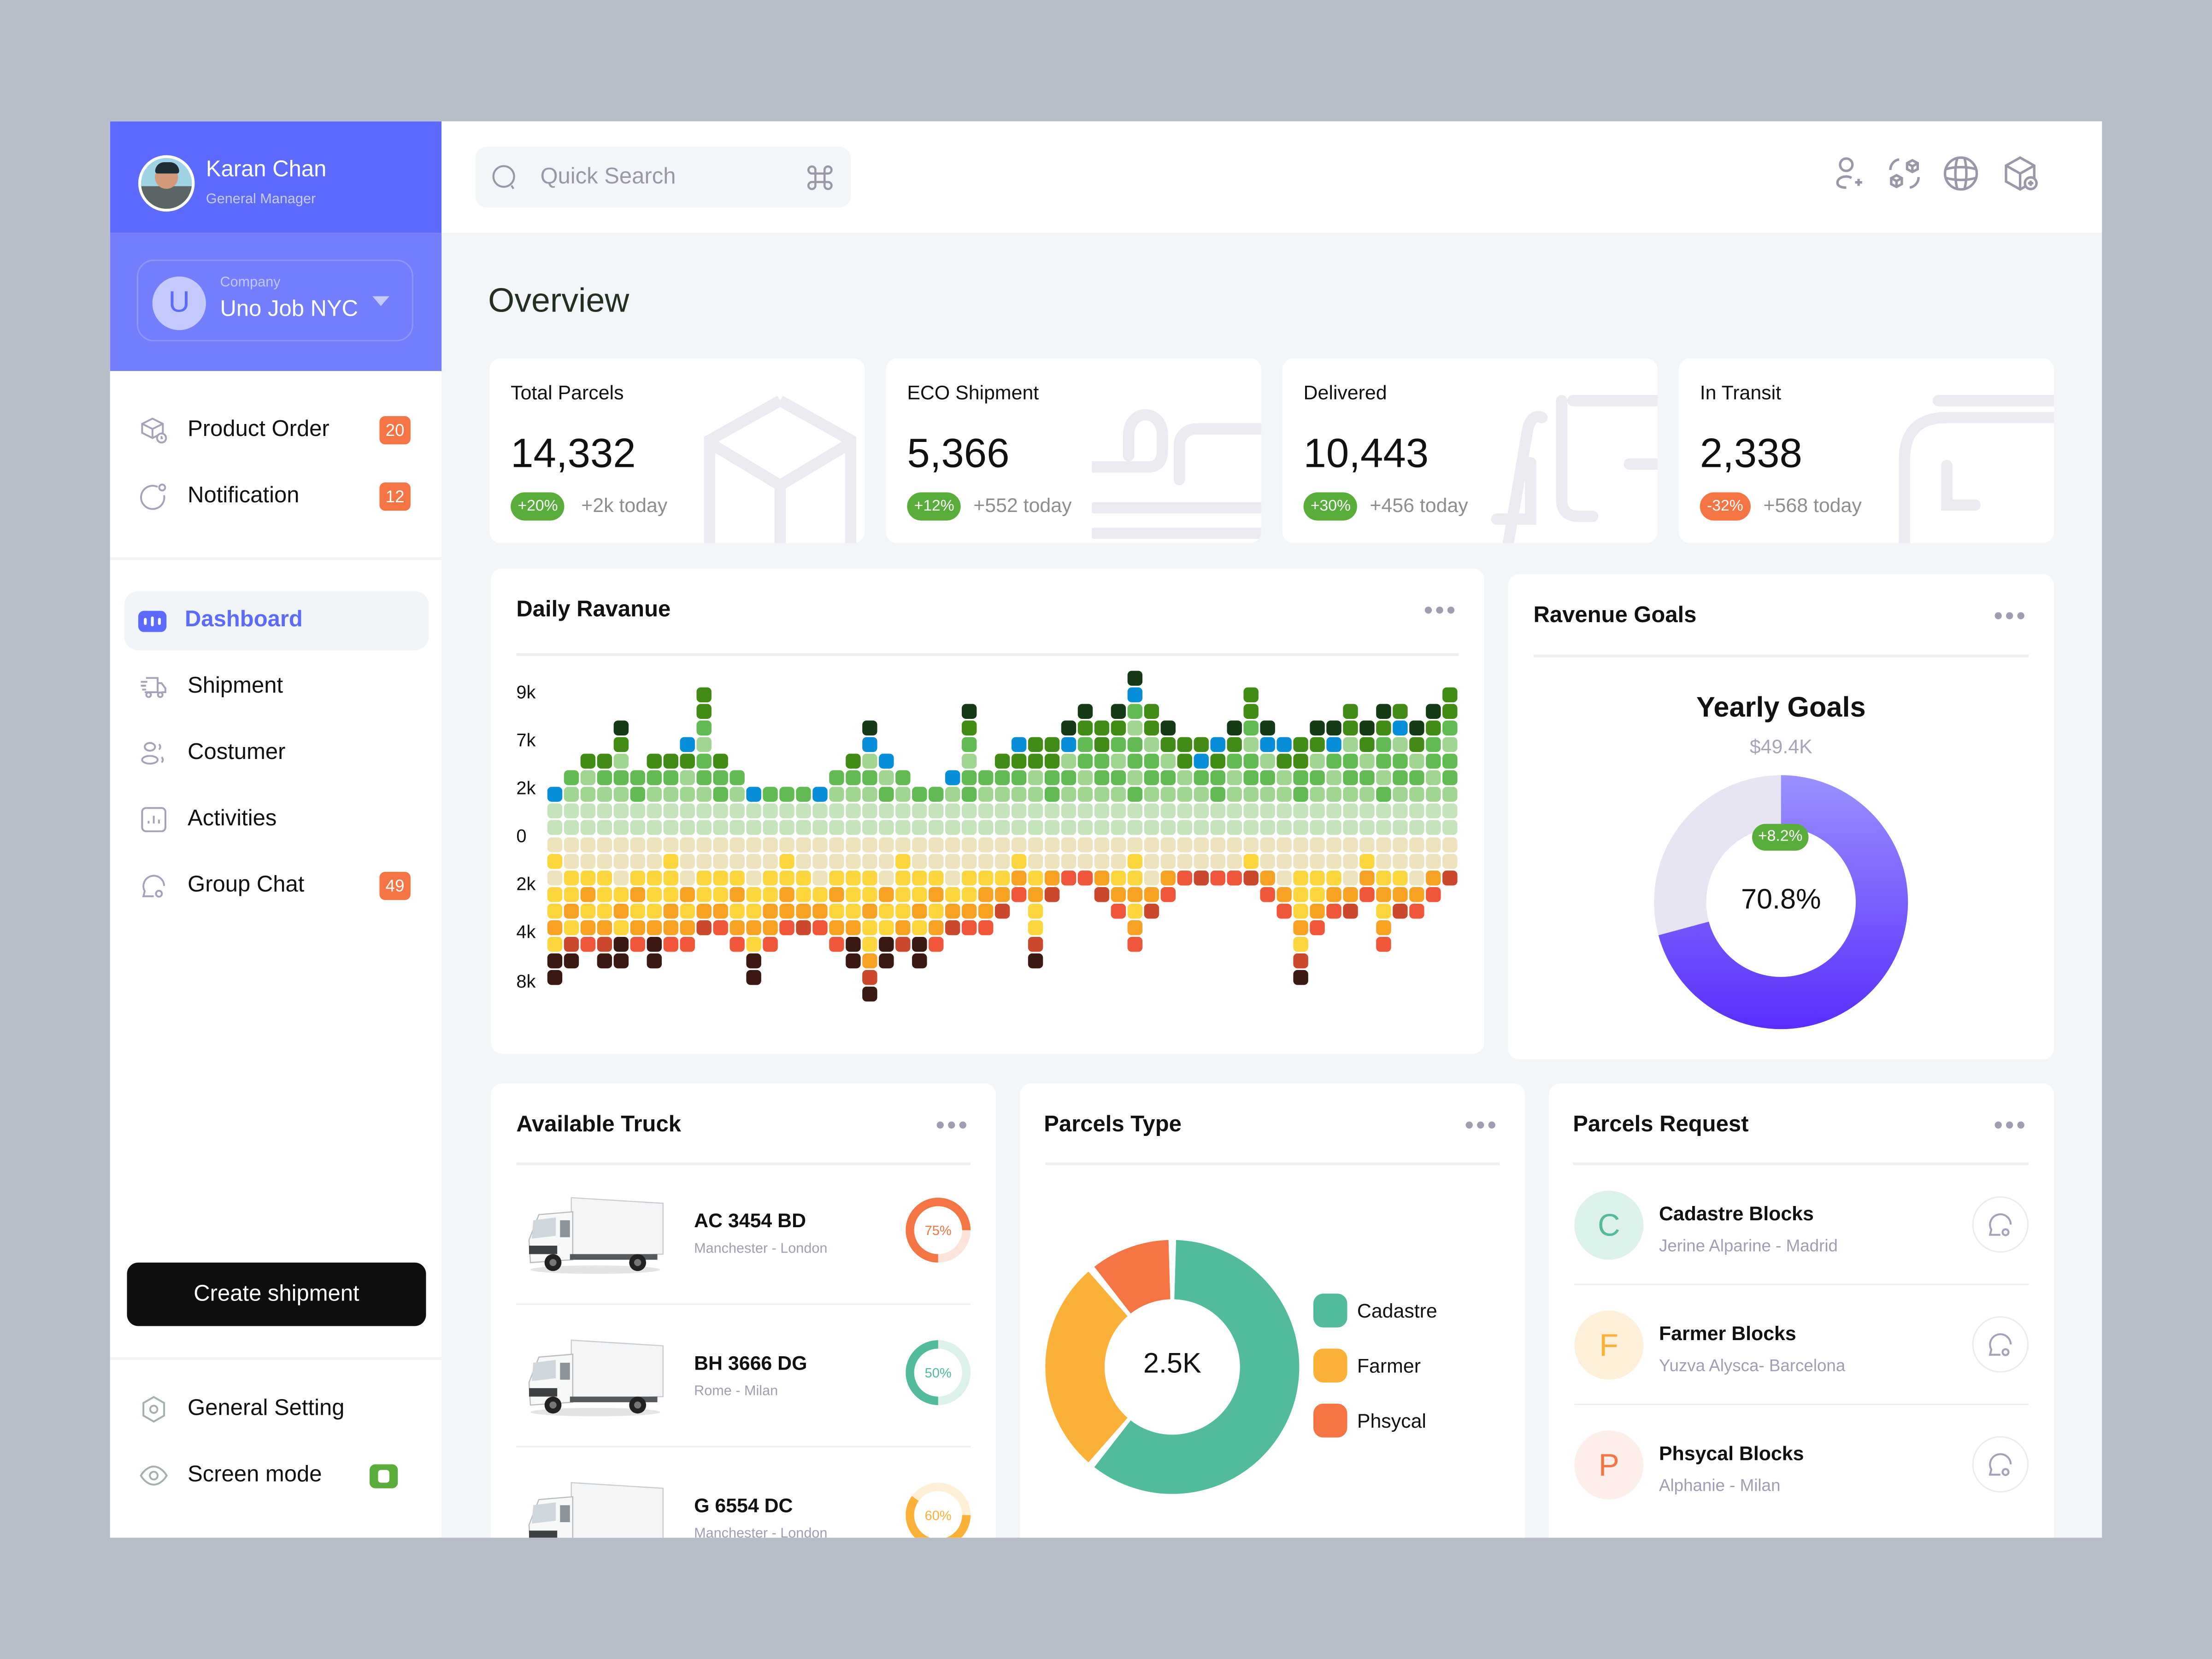  What do you see at coordinates (276, 1294) in the screenshot?
I see `create-shipment-button: Create shipment` at bounding box center [276, 1294].